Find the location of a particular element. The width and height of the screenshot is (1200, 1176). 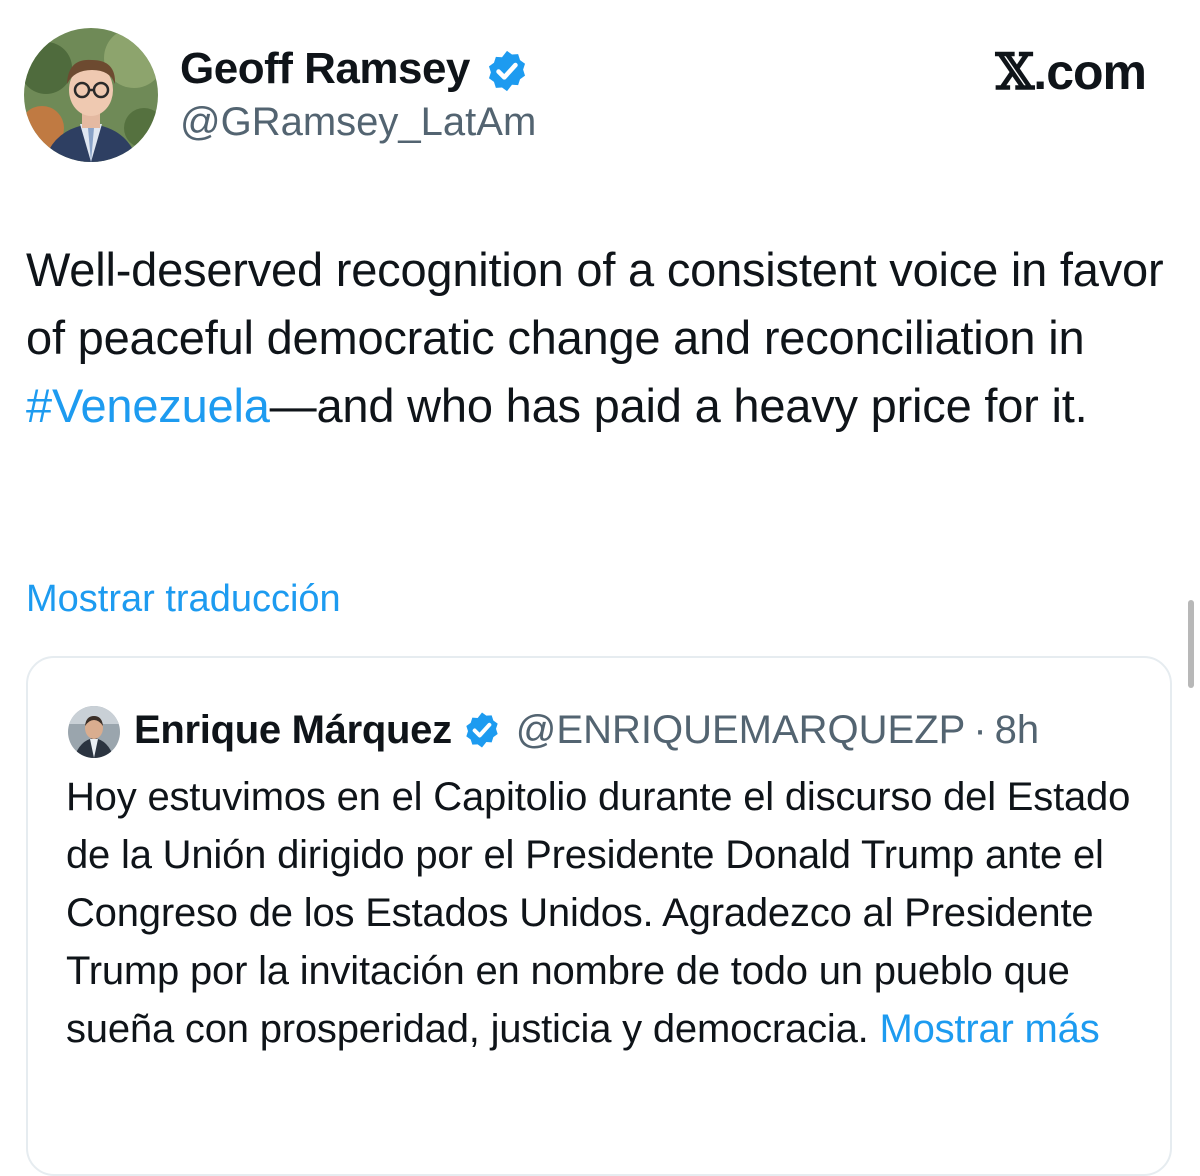

scrollbar is located at coordinates (1191, 644).